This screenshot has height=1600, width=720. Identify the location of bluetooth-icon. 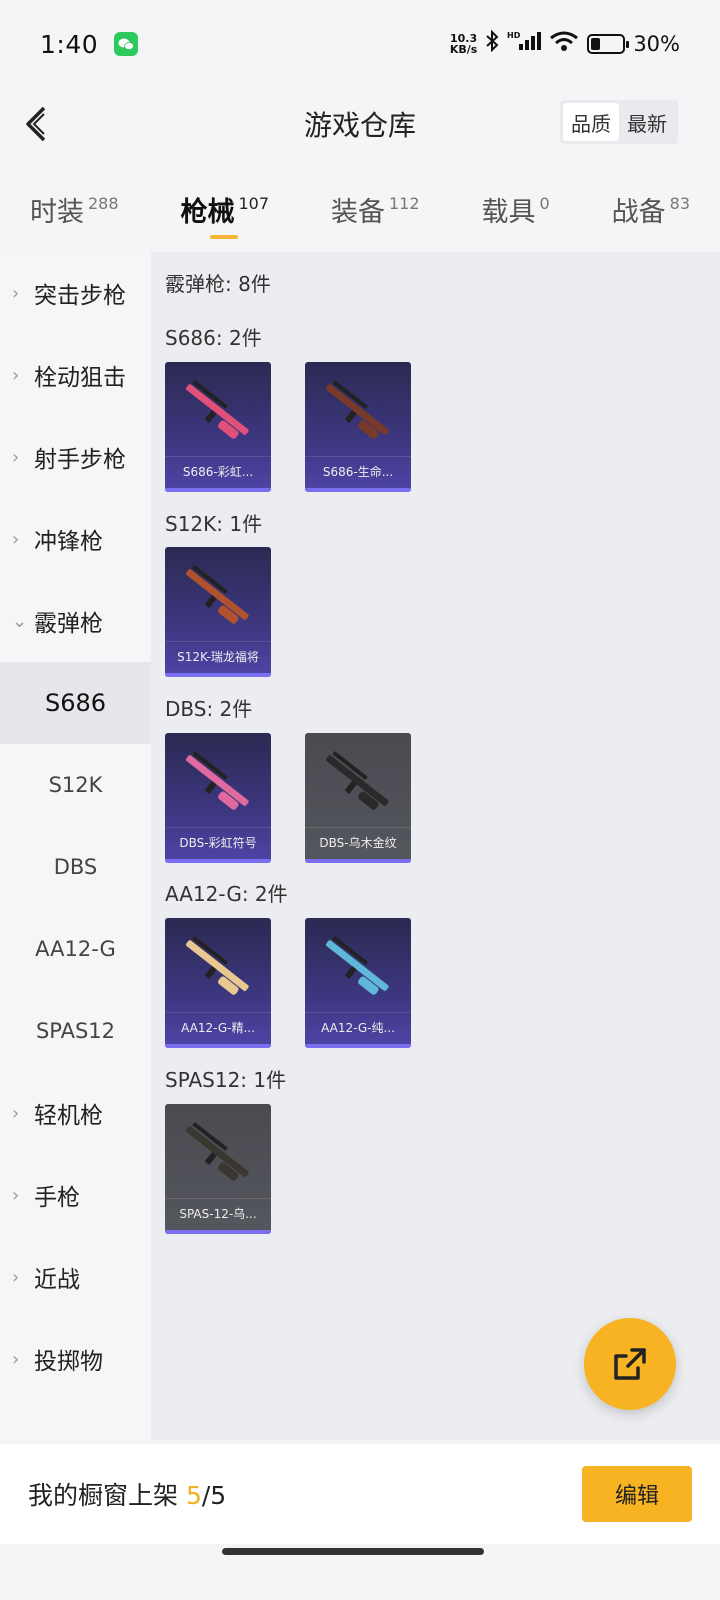
(492, 43).